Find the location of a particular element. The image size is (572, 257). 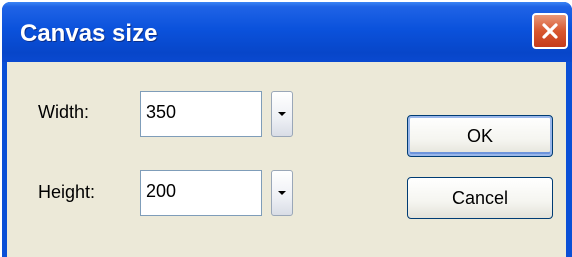

dialog-title: Canvas size is located at coordinates (89, 33).